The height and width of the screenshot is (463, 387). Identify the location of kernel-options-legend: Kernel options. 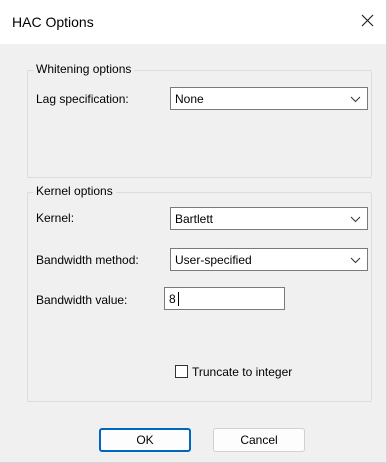
(74, 191).